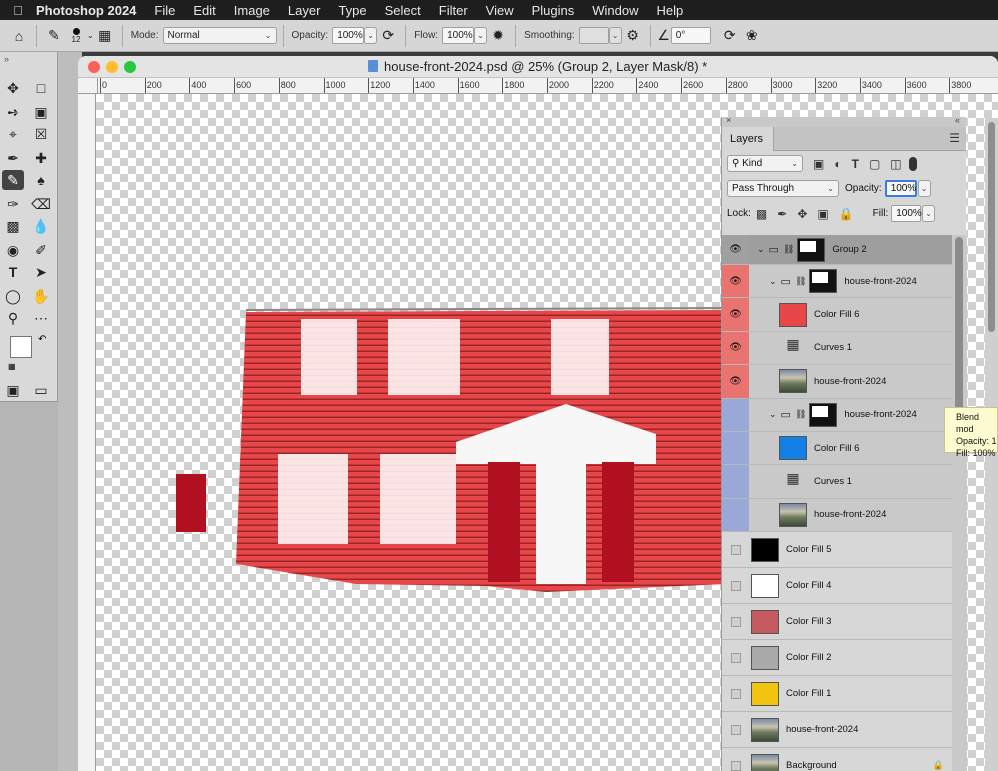  Describe the element at coordinates (19, 36) in the screenshot. I see `home-icon: ⌂` at that location.